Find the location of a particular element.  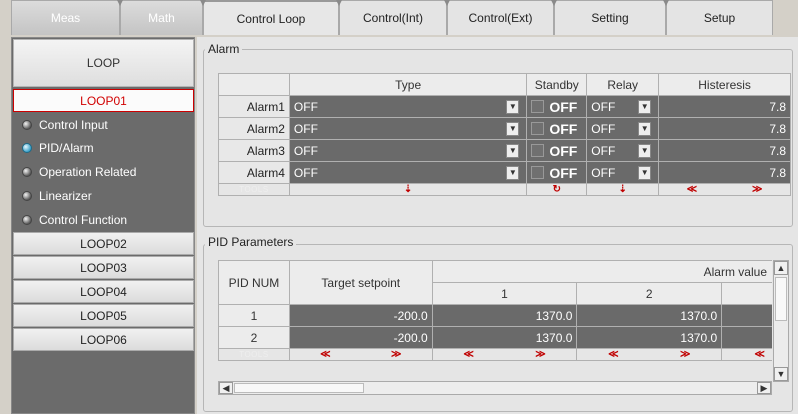

tab-setting: Setting is located at coordinates (610, 17).